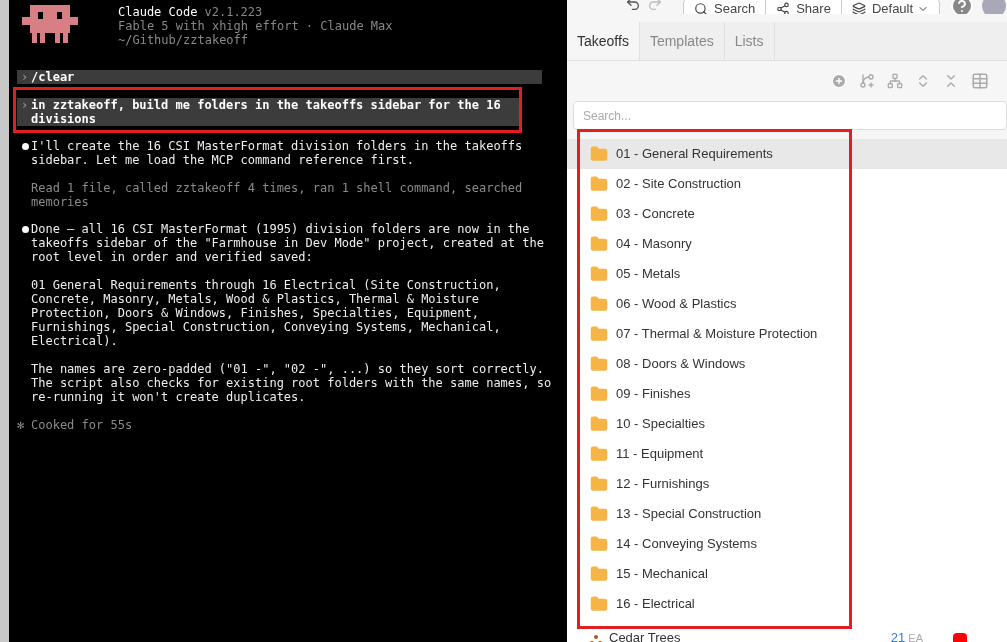 This screenshot has height=642, width=1007. I want to click on folder-name: 09 - Finishes, so click(653, 394).